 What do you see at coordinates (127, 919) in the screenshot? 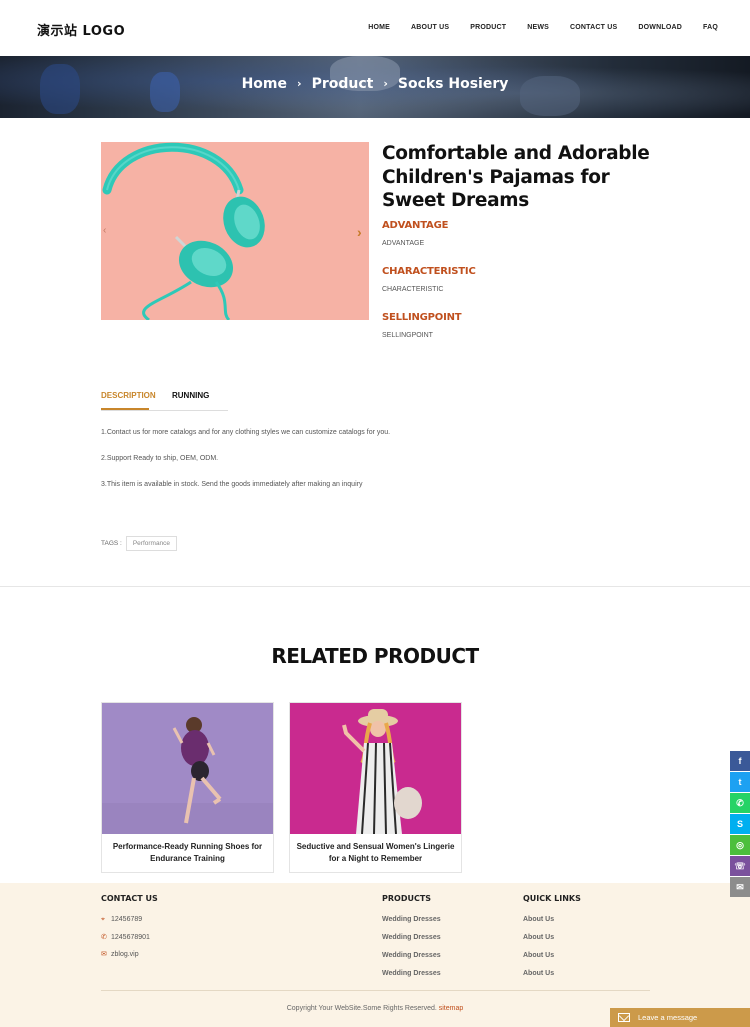
I see `footer-address-text: 12456789` at bounding box center [127, 919].